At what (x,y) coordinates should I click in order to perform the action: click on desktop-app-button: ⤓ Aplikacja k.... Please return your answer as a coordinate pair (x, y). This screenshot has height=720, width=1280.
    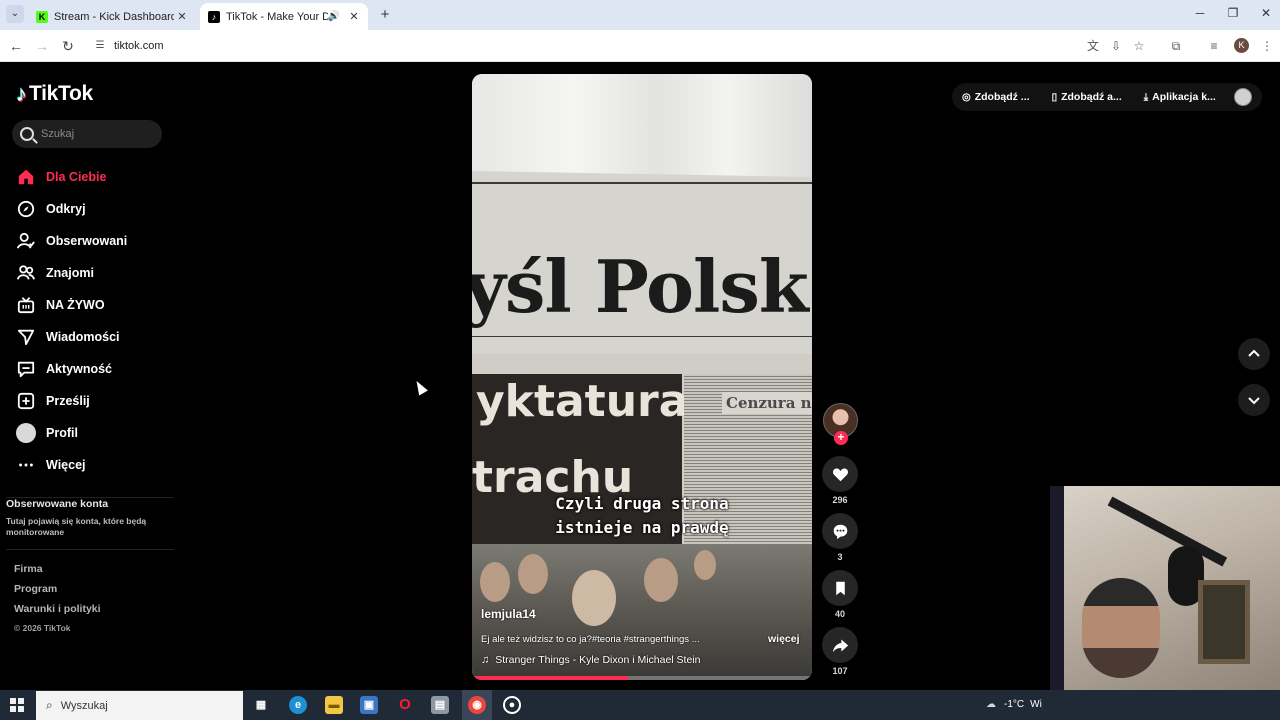
    Looking at the image, I should click on (1180, 97).